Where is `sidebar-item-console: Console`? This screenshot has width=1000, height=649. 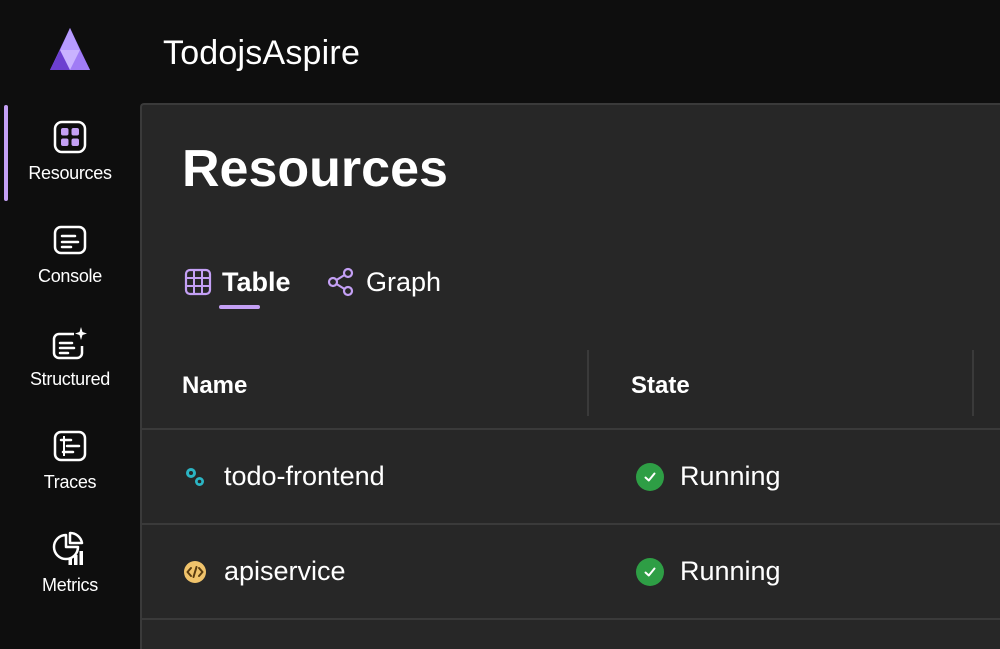 sidebar-item-console: Console is located at coordinates (70, 256).